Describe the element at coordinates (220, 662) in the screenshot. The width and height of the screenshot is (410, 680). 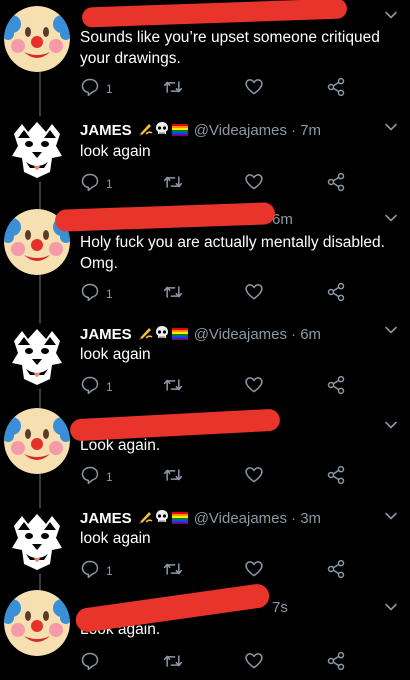
I see `tweet-actions` at that location.